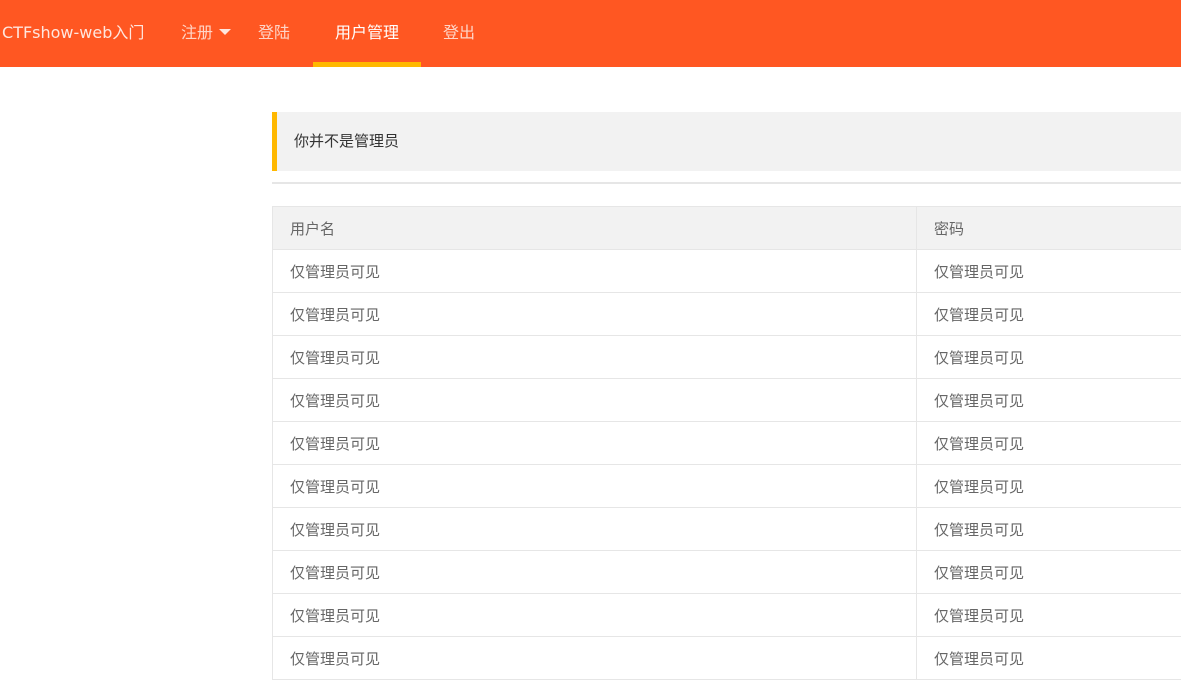 The height and width of the screenshot is (689, 1181). I want to click on divider, so click(726, 183).